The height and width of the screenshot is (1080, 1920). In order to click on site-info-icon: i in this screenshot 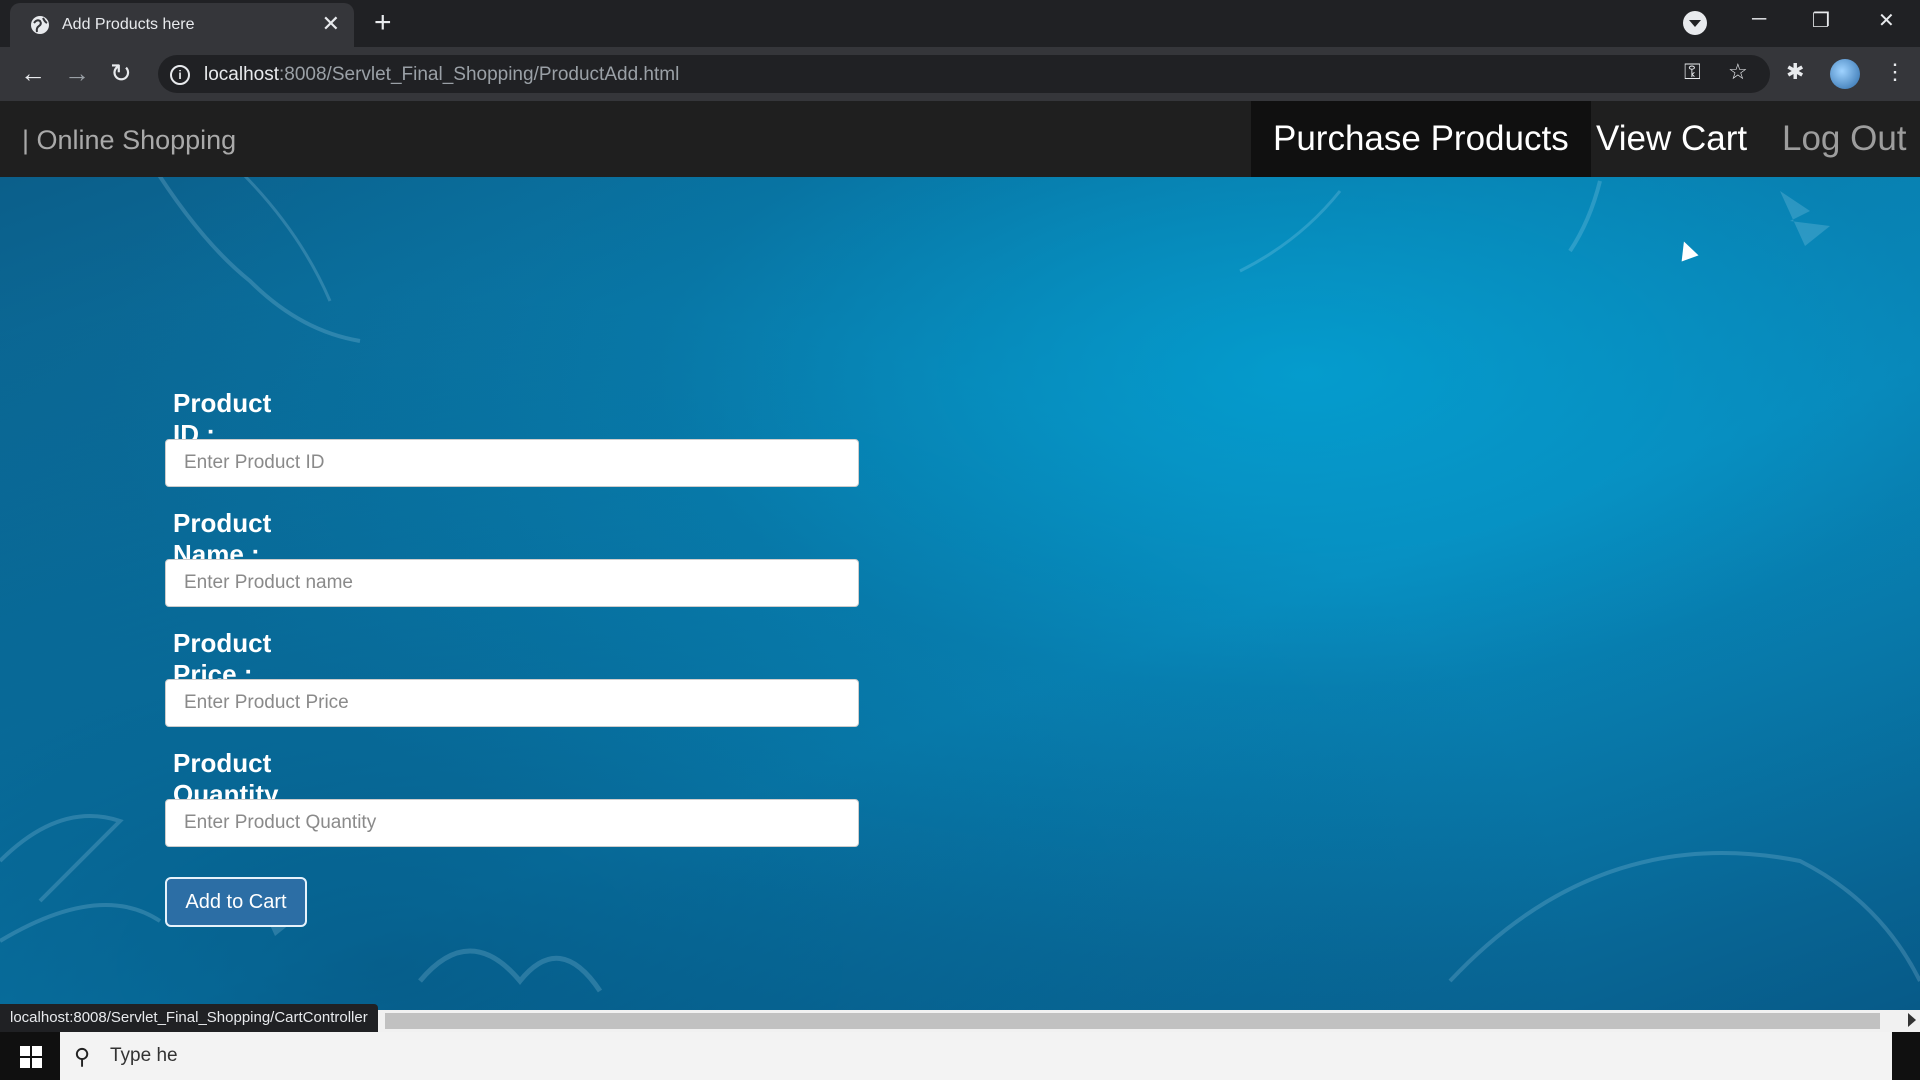, I will do `click(180, 75)`.